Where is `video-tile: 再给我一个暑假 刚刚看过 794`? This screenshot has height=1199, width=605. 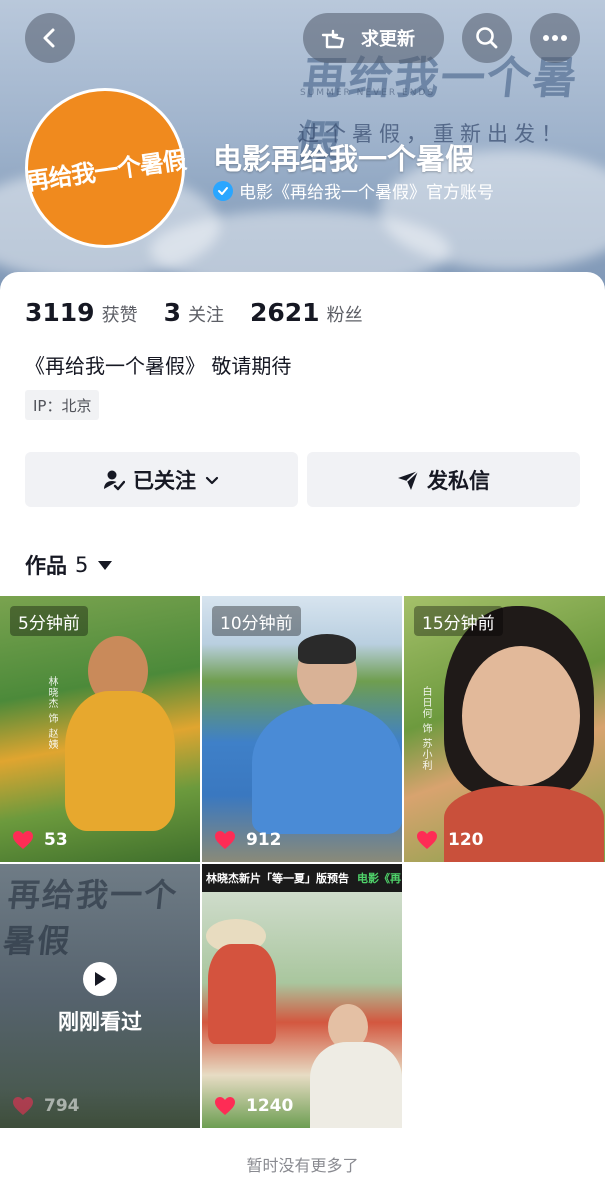
video-tile: 再给我一个暑假 刚刚看过 794 is located at coordinates (100, 996).